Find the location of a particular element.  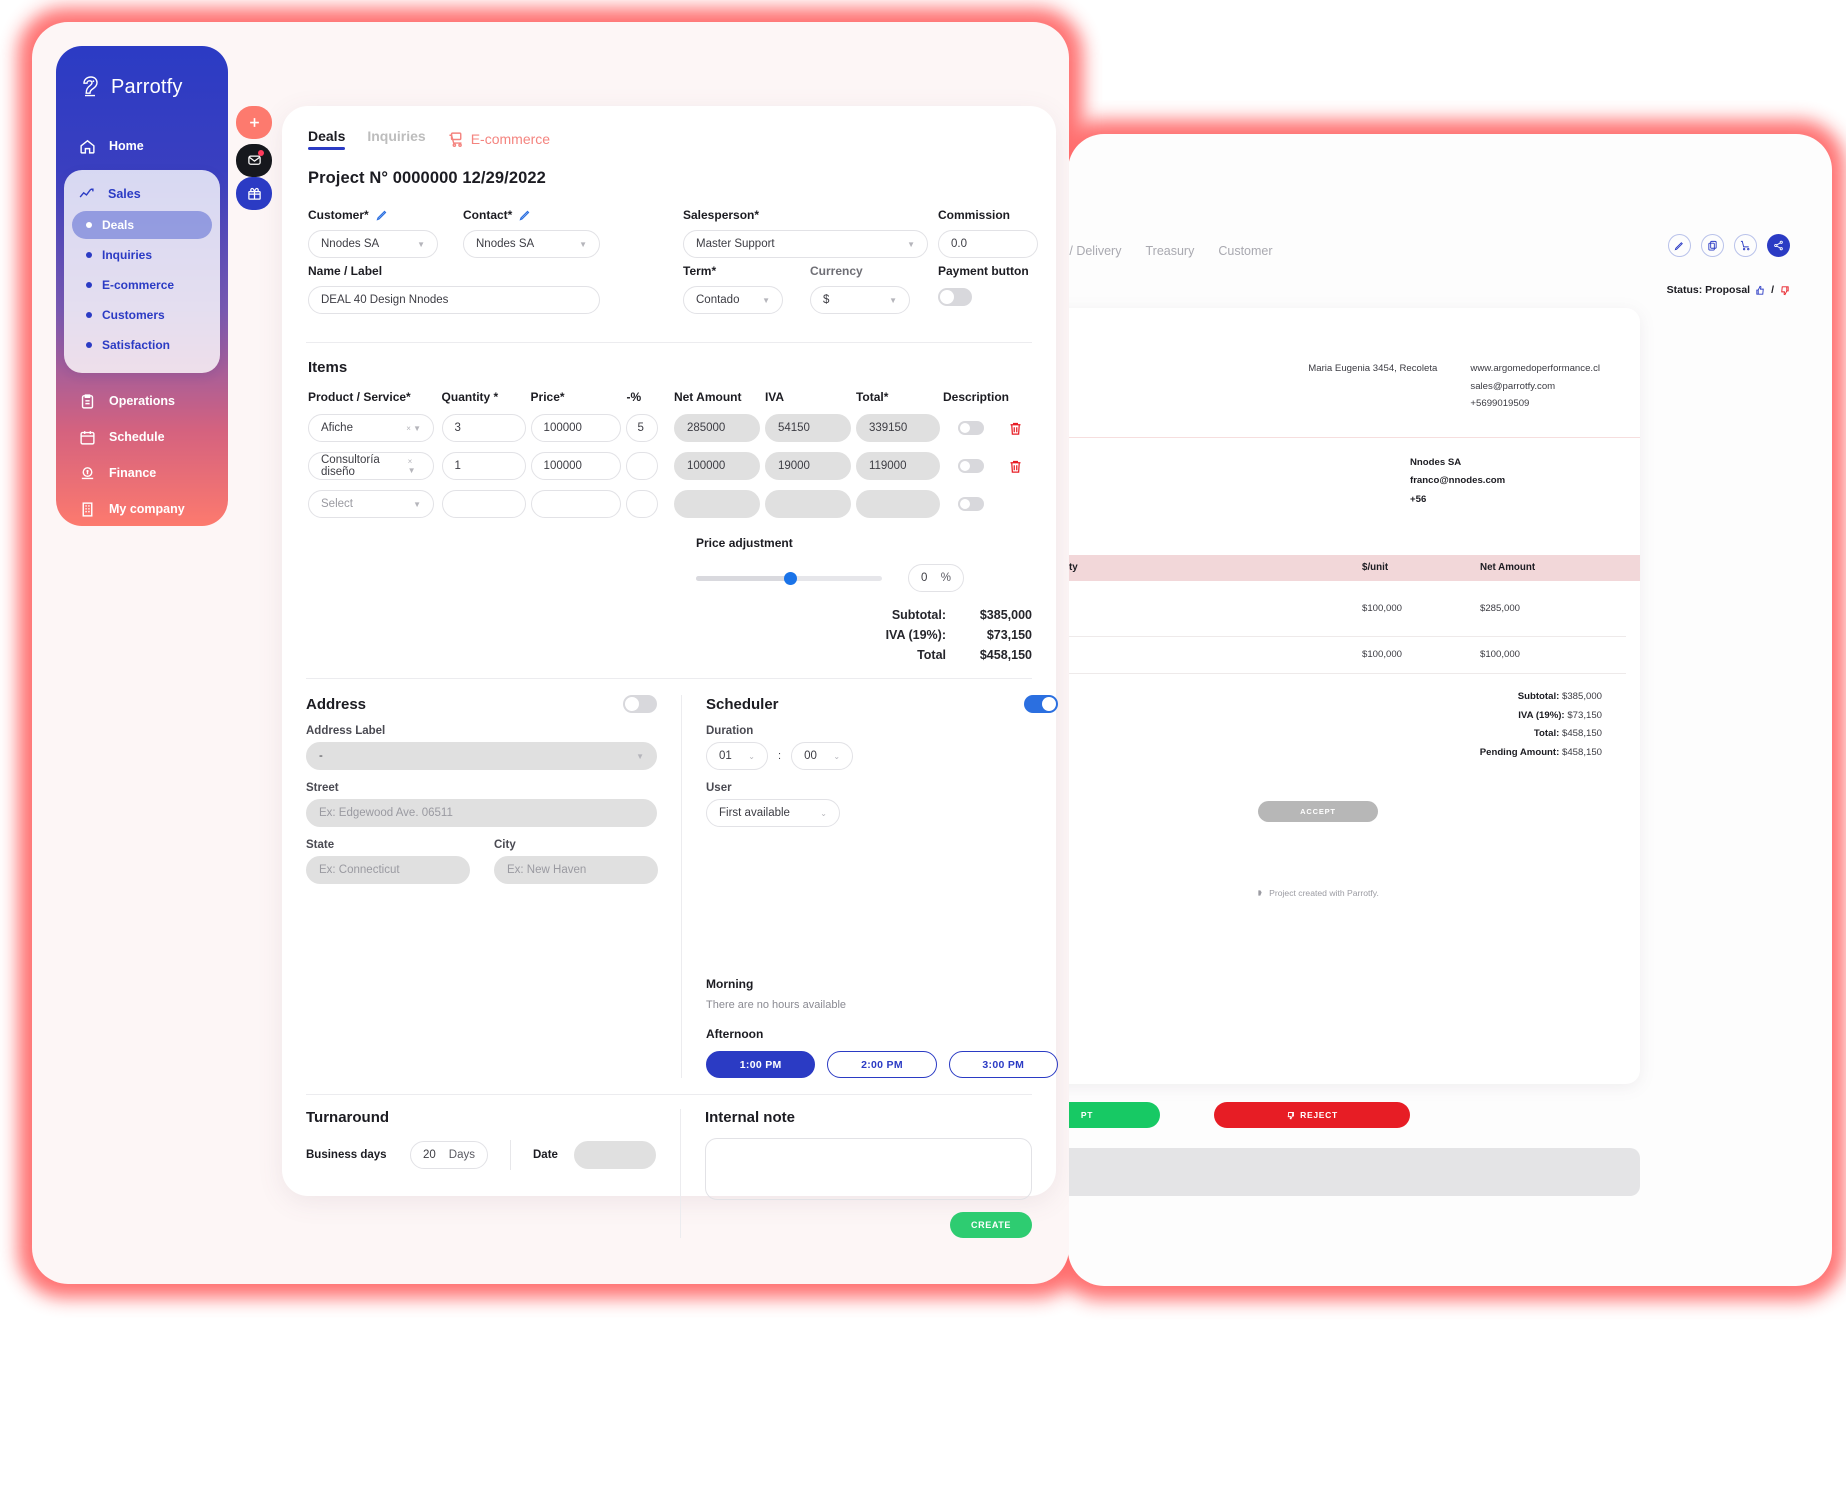

add-button is located at coordinates (254, 122).